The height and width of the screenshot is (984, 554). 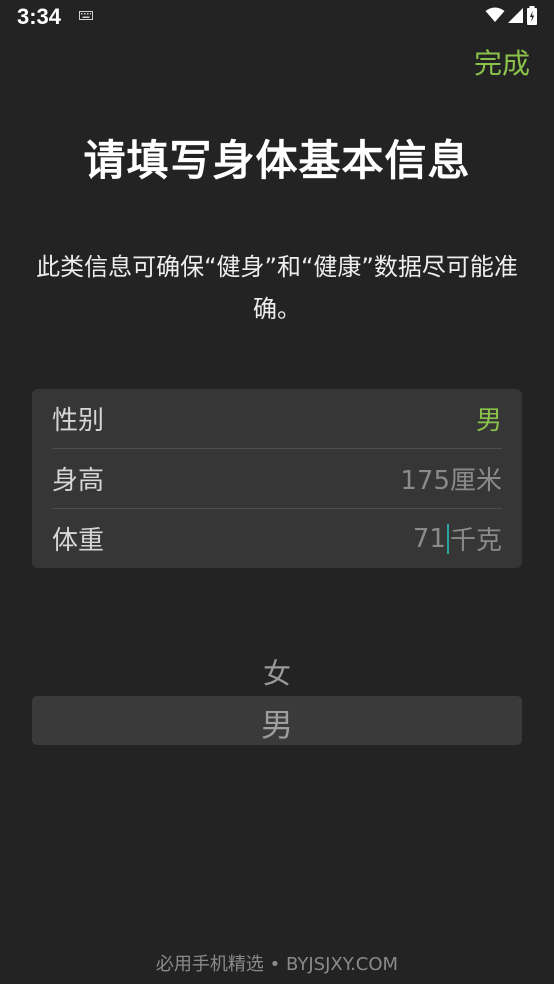 What do you see at coordinates (39, 16) in the screenshot?
I see `status-time: 3:34` at bounding box center [39, 16].